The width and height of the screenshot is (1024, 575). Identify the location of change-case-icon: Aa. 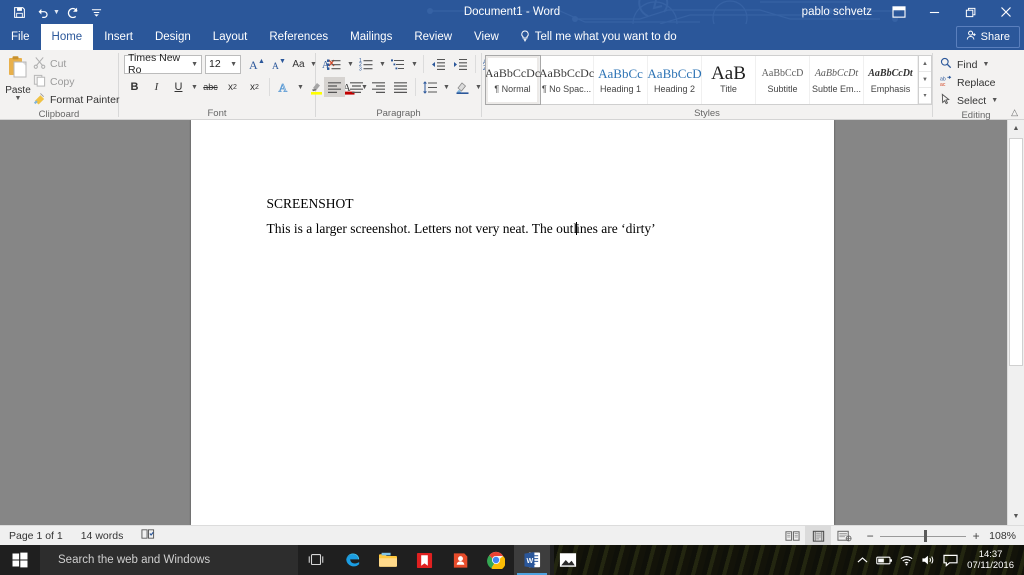
(298, 64).